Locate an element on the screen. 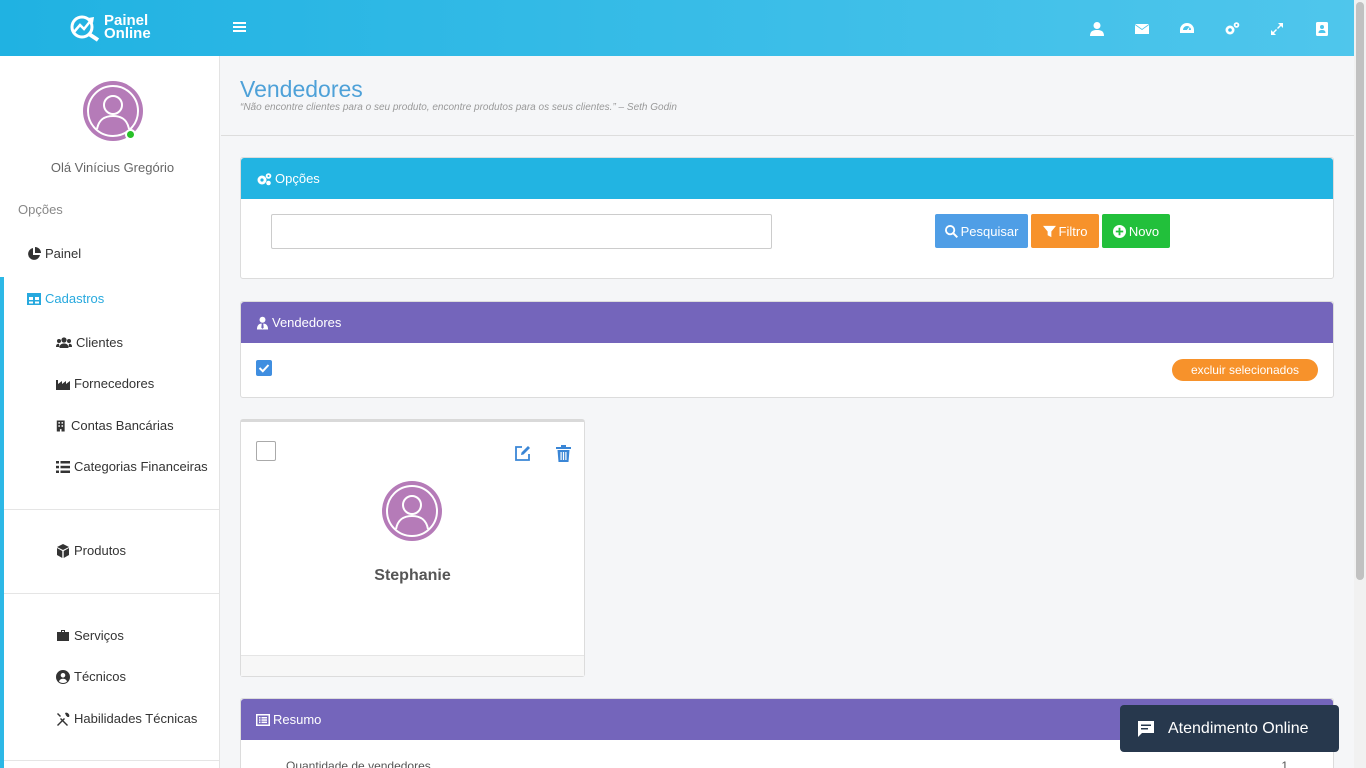  plus-circle-icon is located at coordinates (1119, 231).